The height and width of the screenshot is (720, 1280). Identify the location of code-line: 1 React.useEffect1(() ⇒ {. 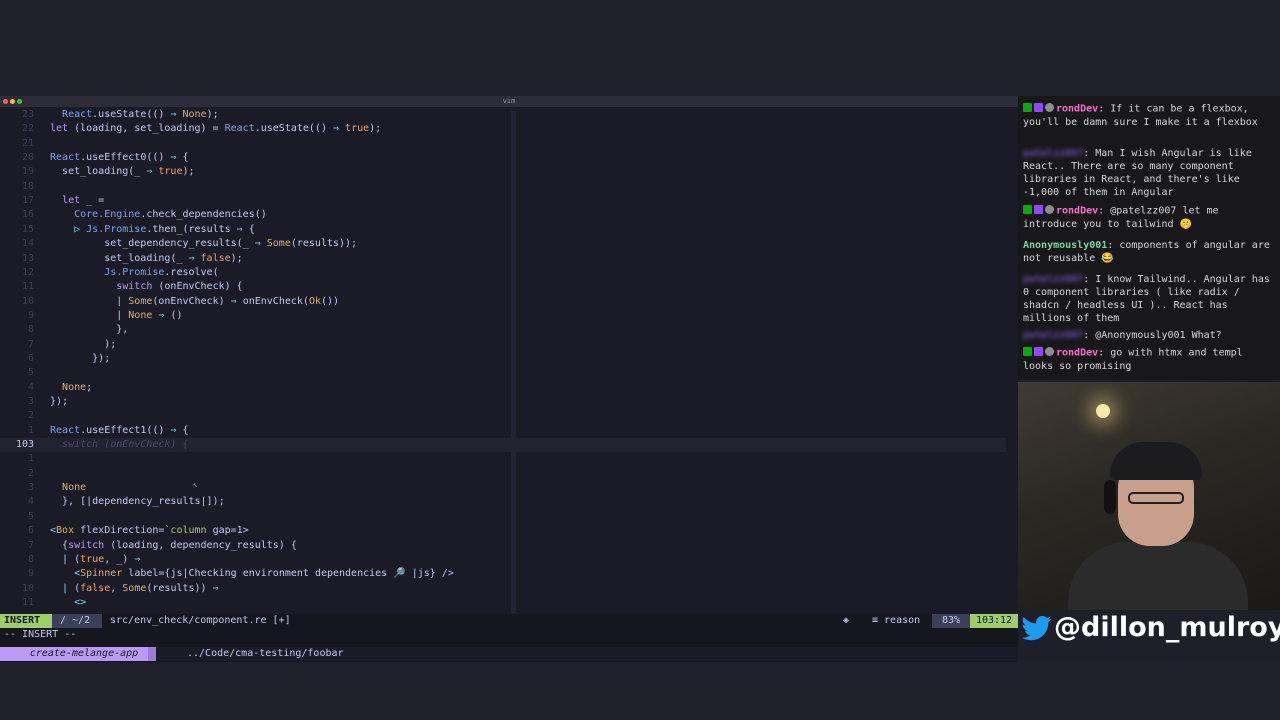
(503, 431).